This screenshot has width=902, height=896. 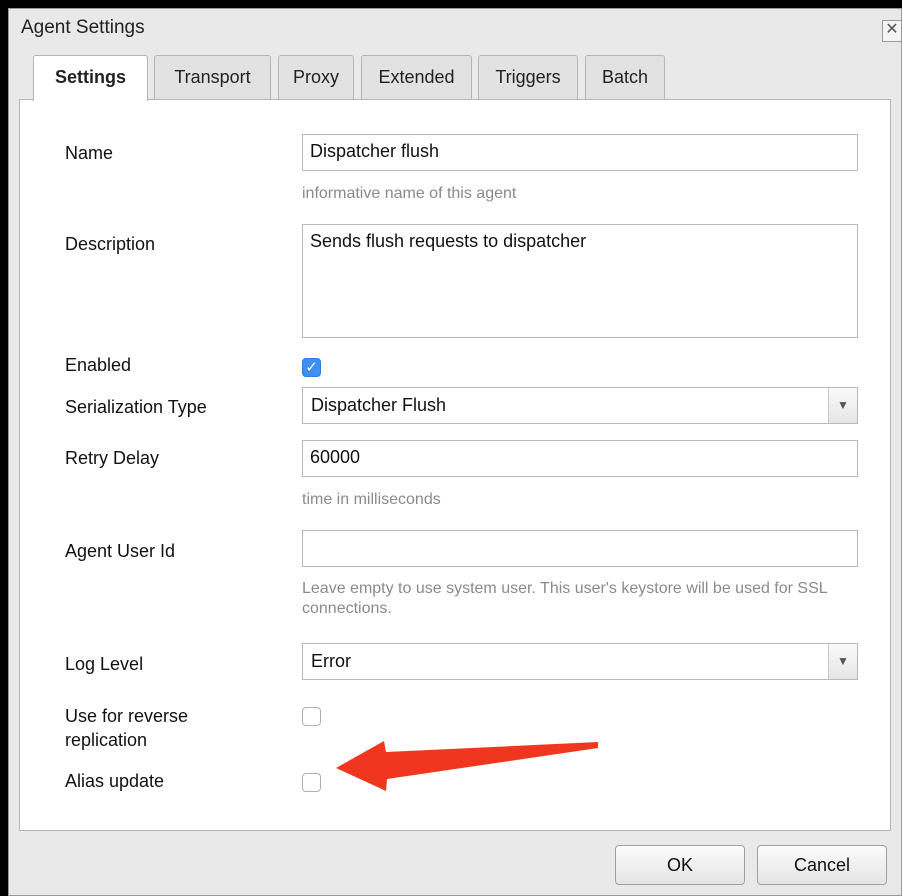 I want to click on description-textarea: Sends flush requests to dispatcher, so click(x=580, y=281).